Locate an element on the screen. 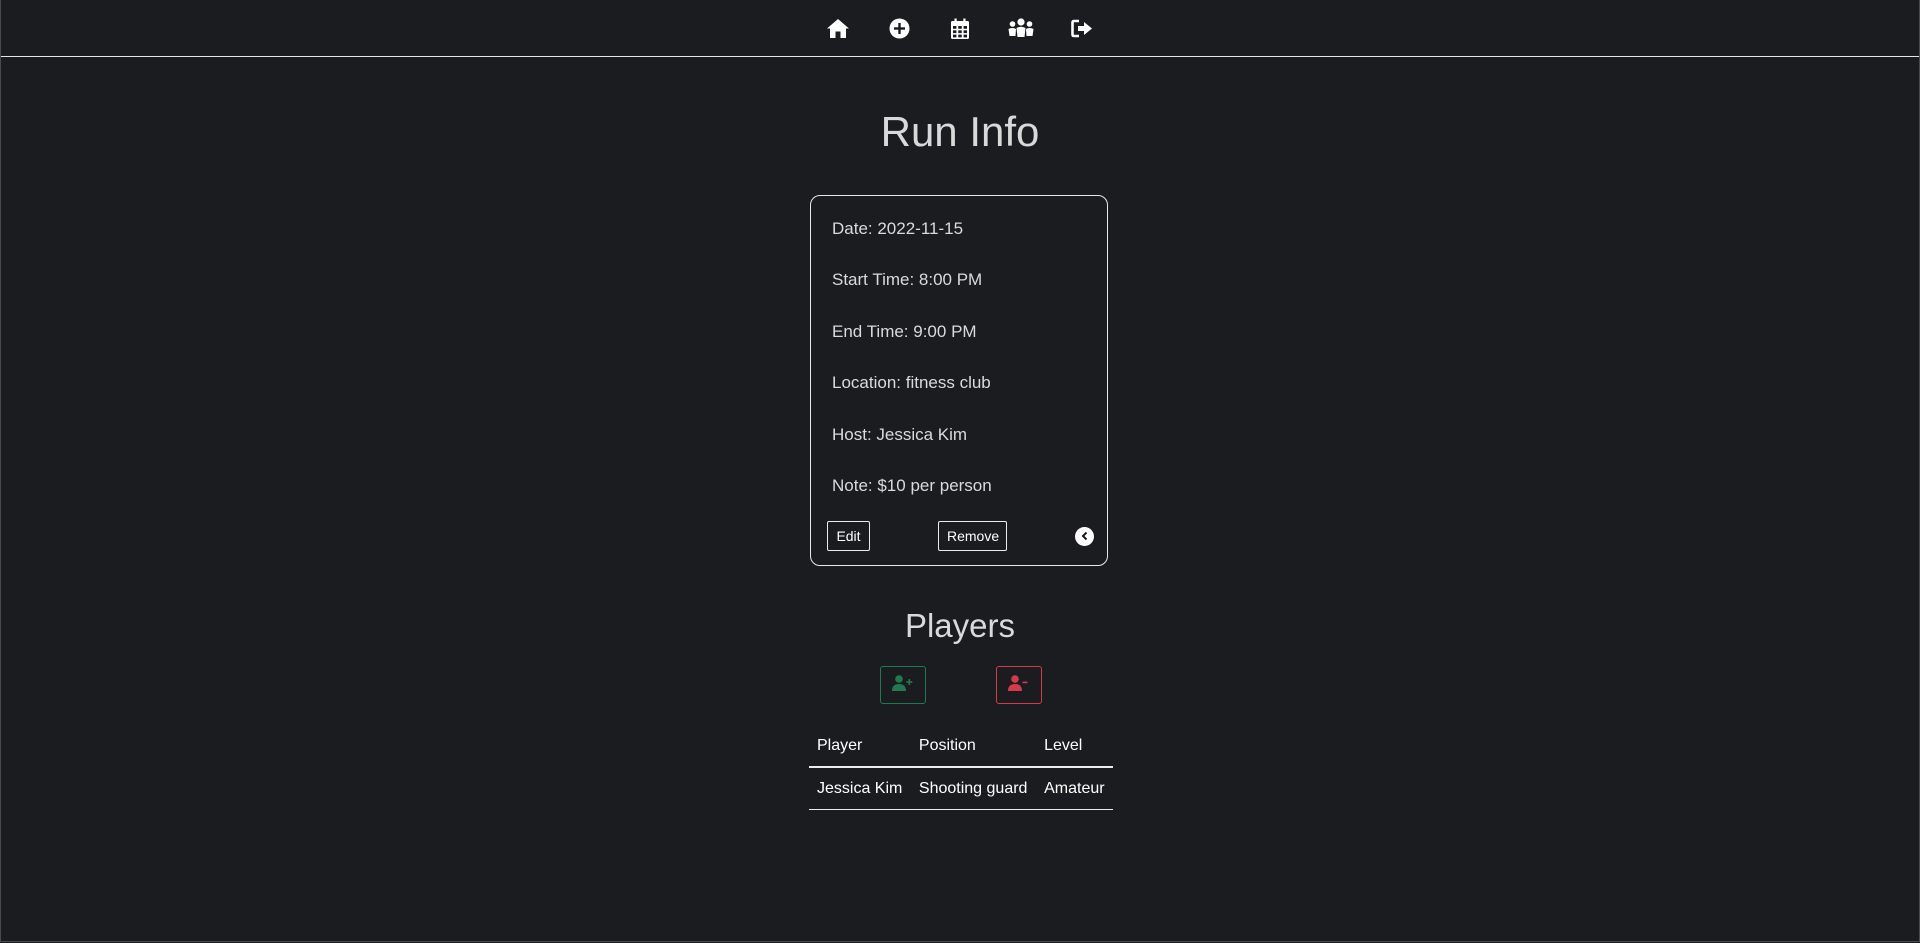  run-date: Date: 2022-11-15 is located at coordinates (898, 228).